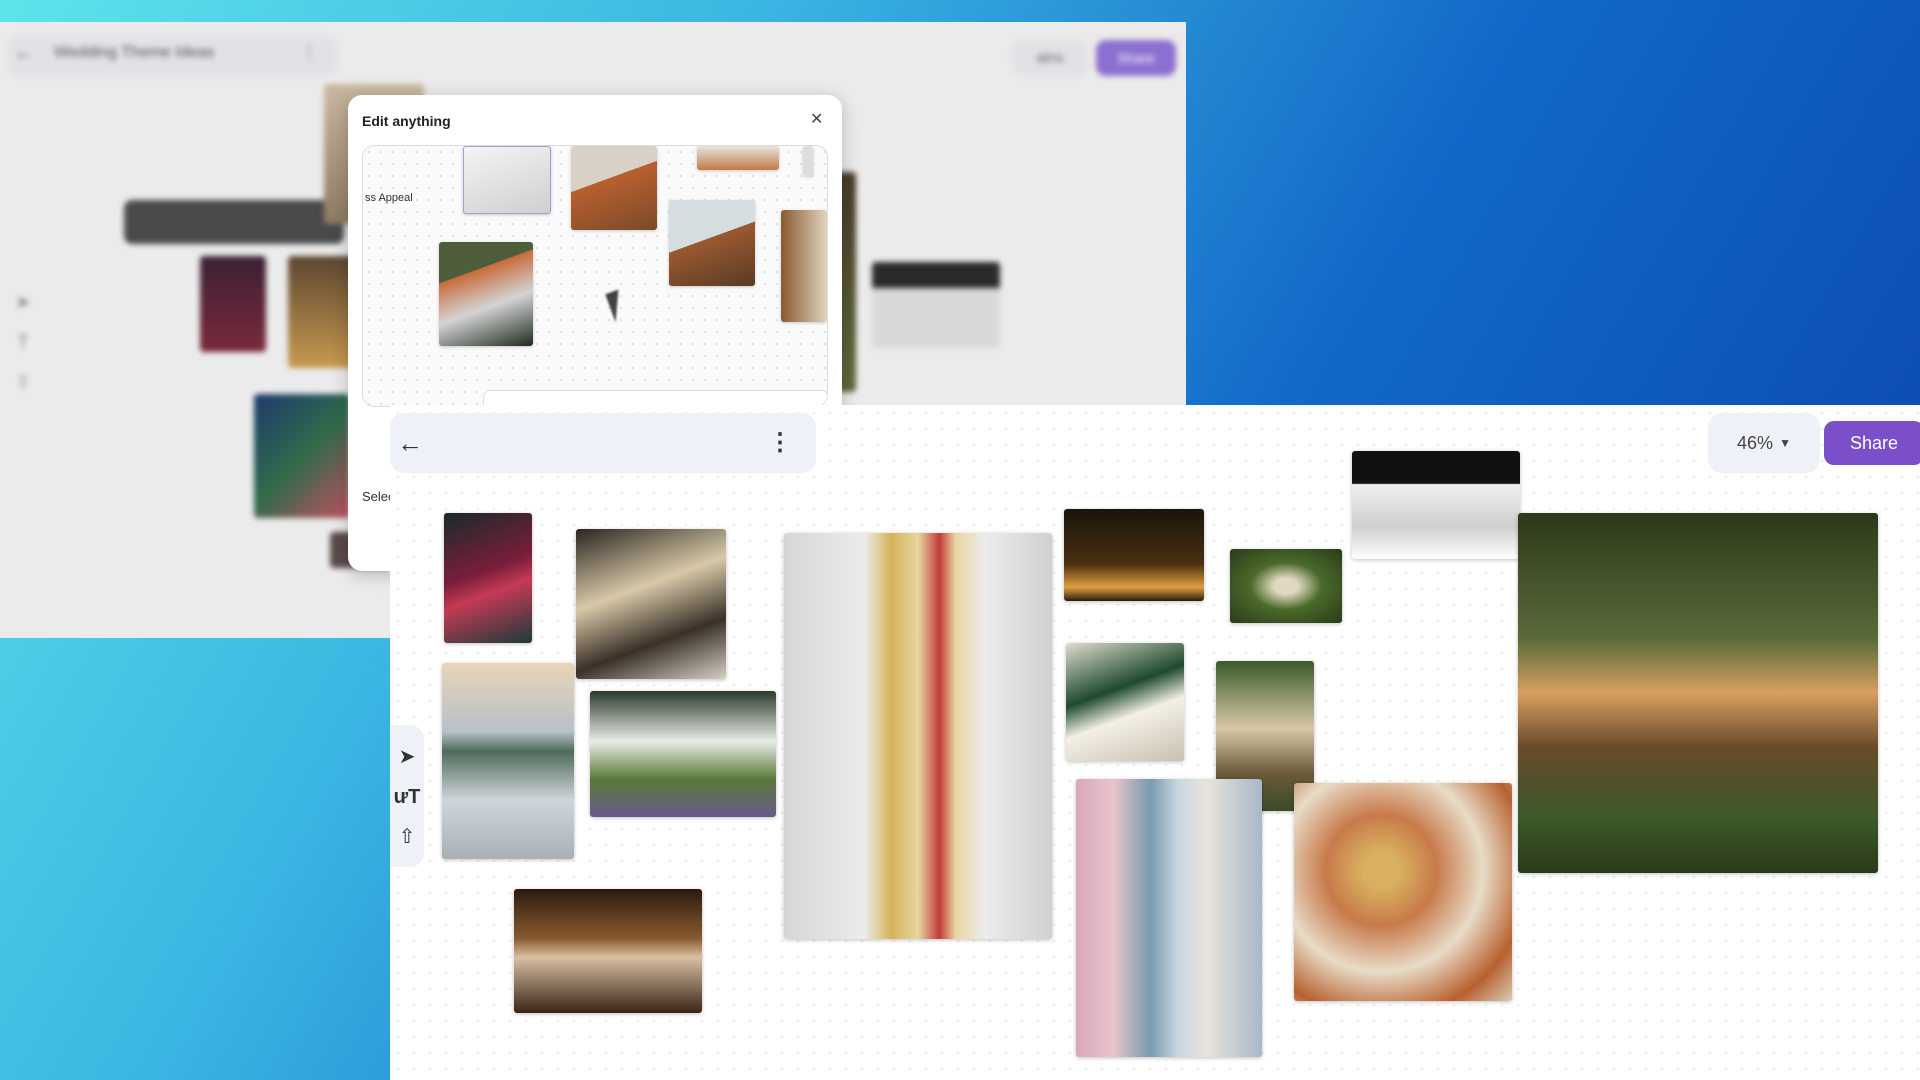  What do you see at coordinates (608, 951) in the screenshot?
I see `image-tile-barn-reception` at bounding box center [608, 951].